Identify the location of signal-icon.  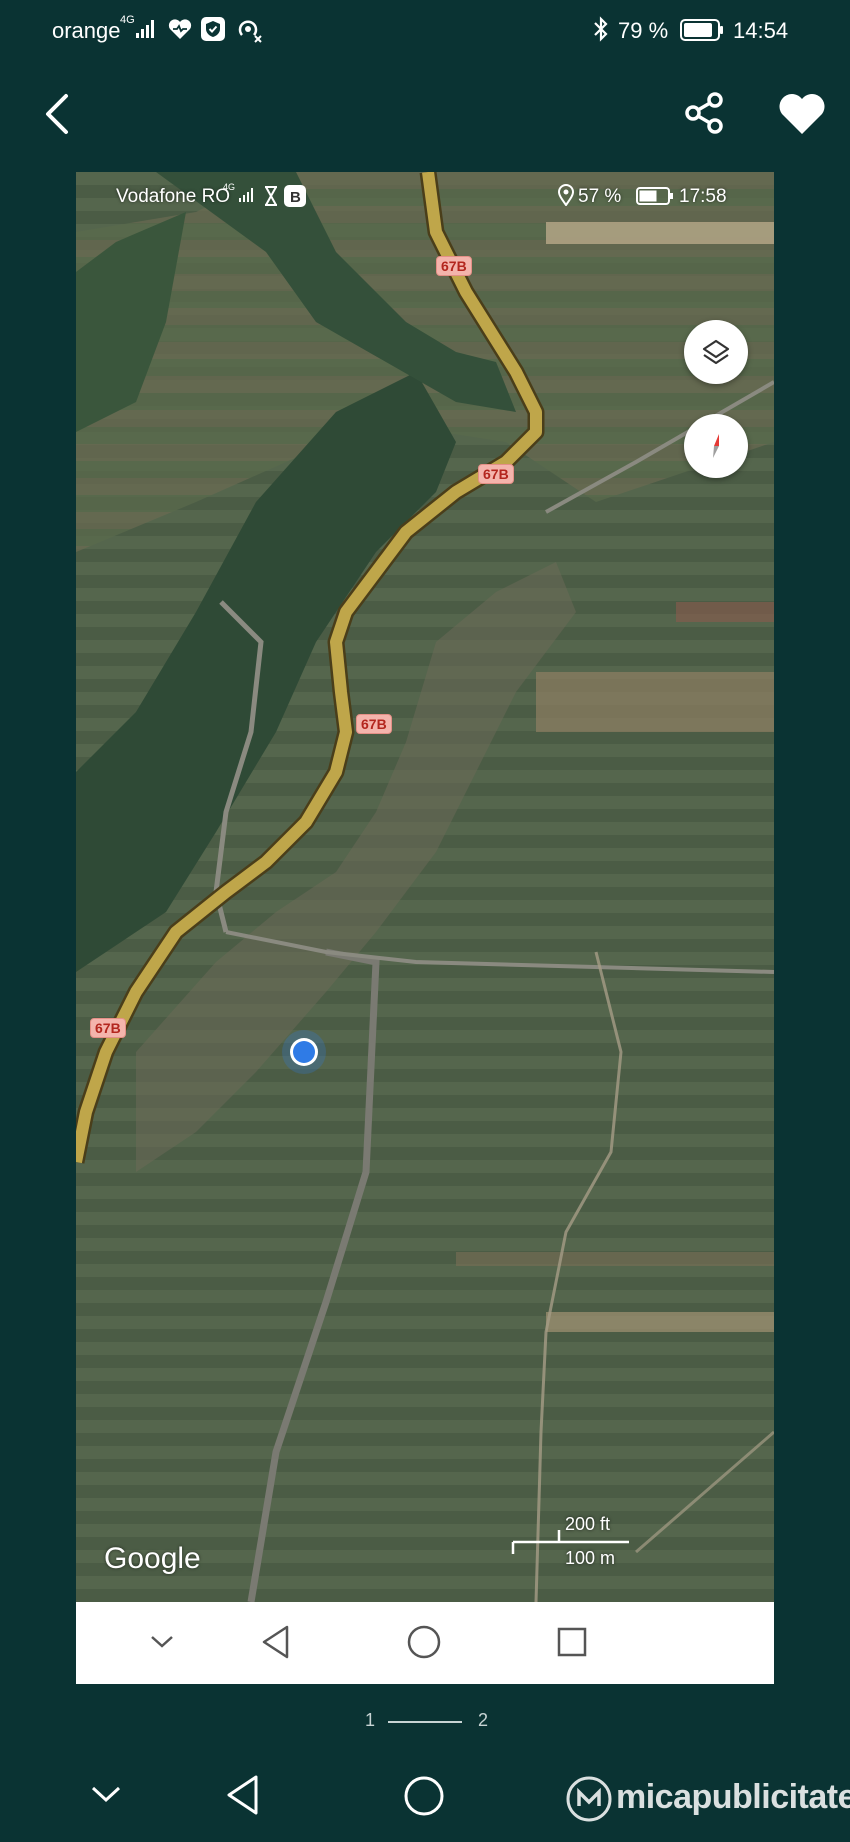
(145, 29).